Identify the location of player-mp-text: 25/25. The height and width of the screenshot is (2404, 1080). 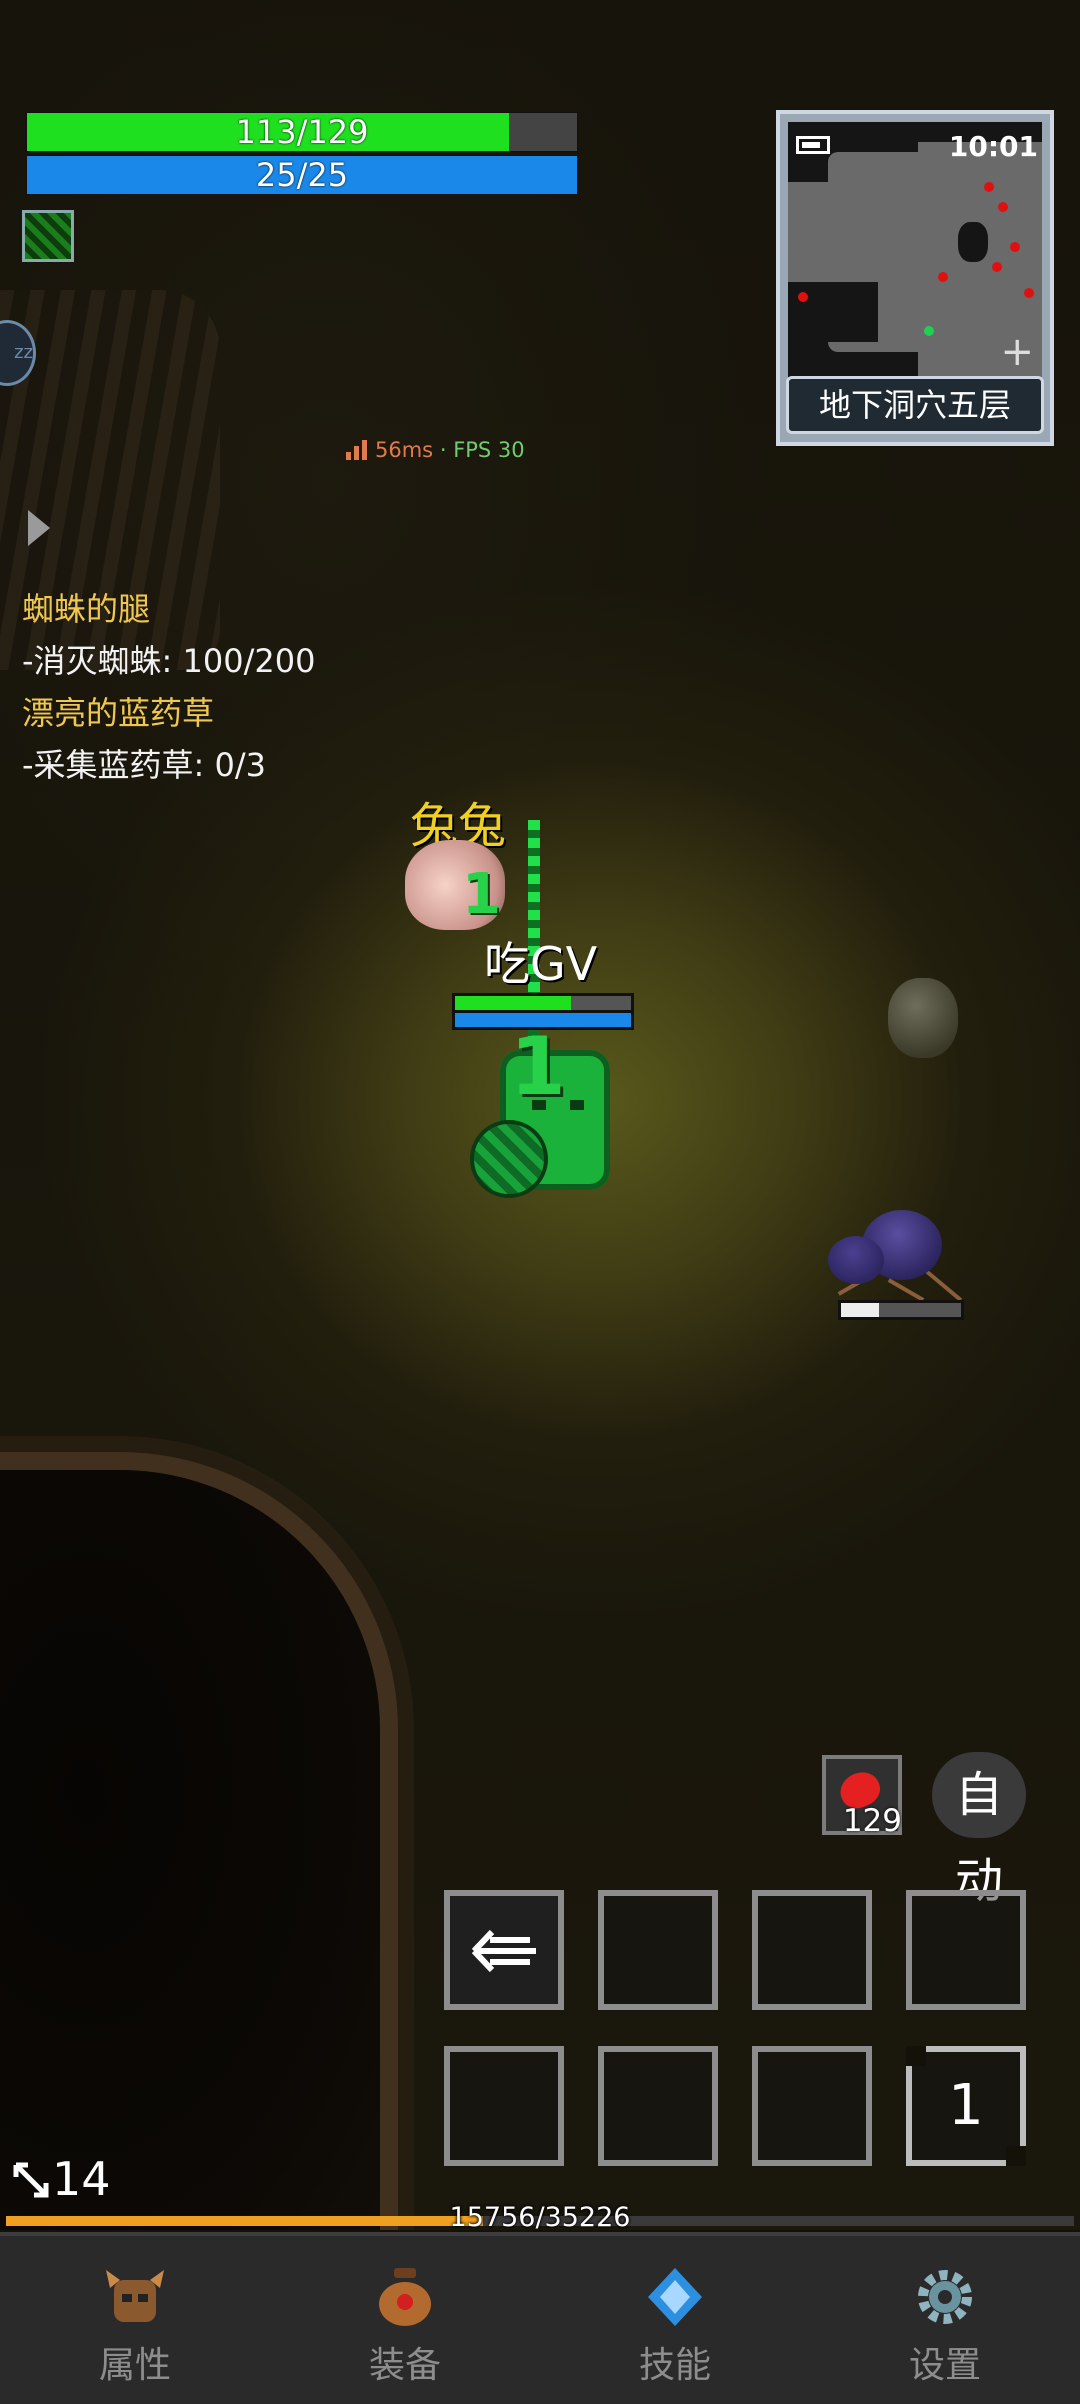
(302, 175).